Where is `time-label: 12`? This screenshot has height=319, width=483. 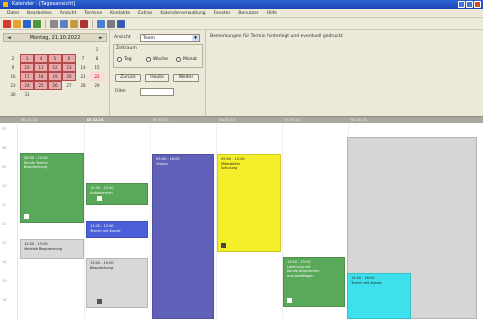
time-label: 12 is located at coordinates (4, 224).